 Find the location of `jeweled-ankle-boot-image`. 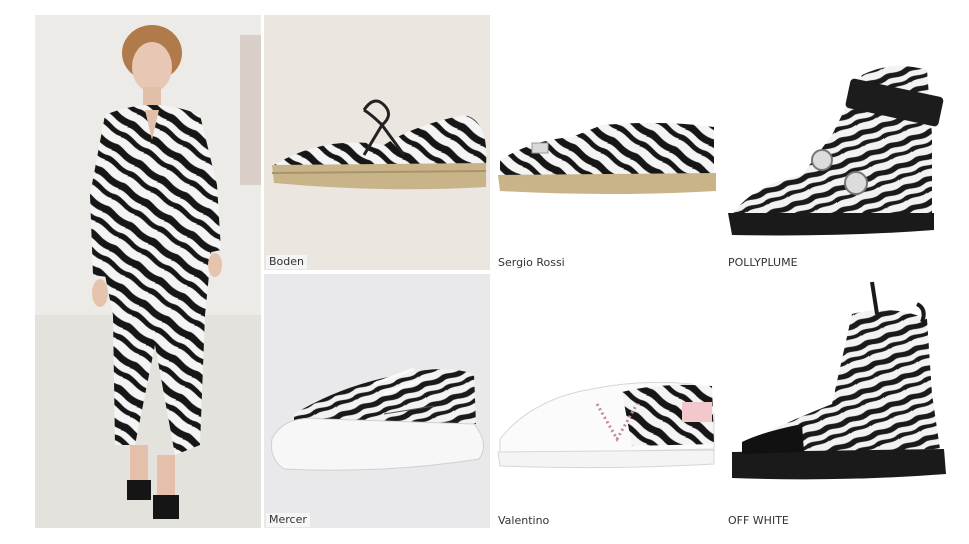

jeweled-ankle-boot-image is located at coordinates (836, 151).